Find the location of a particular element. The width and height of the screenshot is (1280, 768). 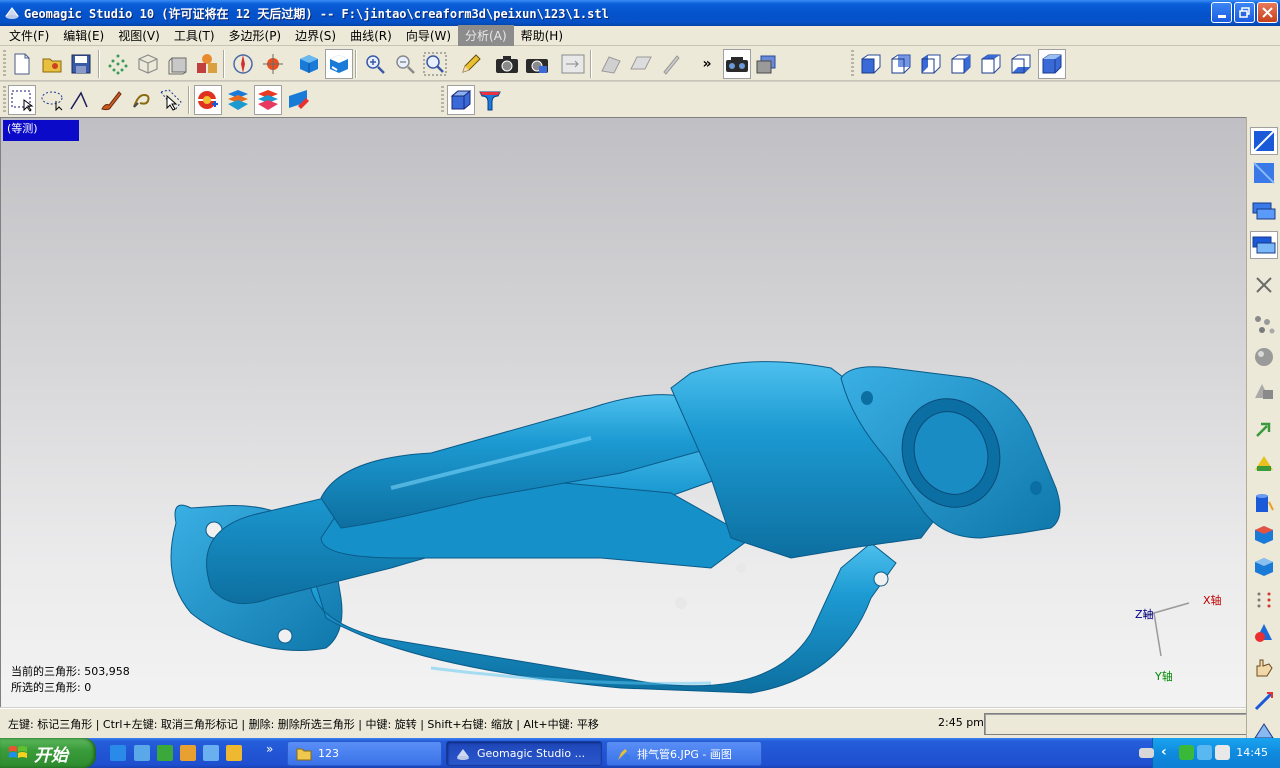

shield-app-icon is located at coordinates (188, 753).